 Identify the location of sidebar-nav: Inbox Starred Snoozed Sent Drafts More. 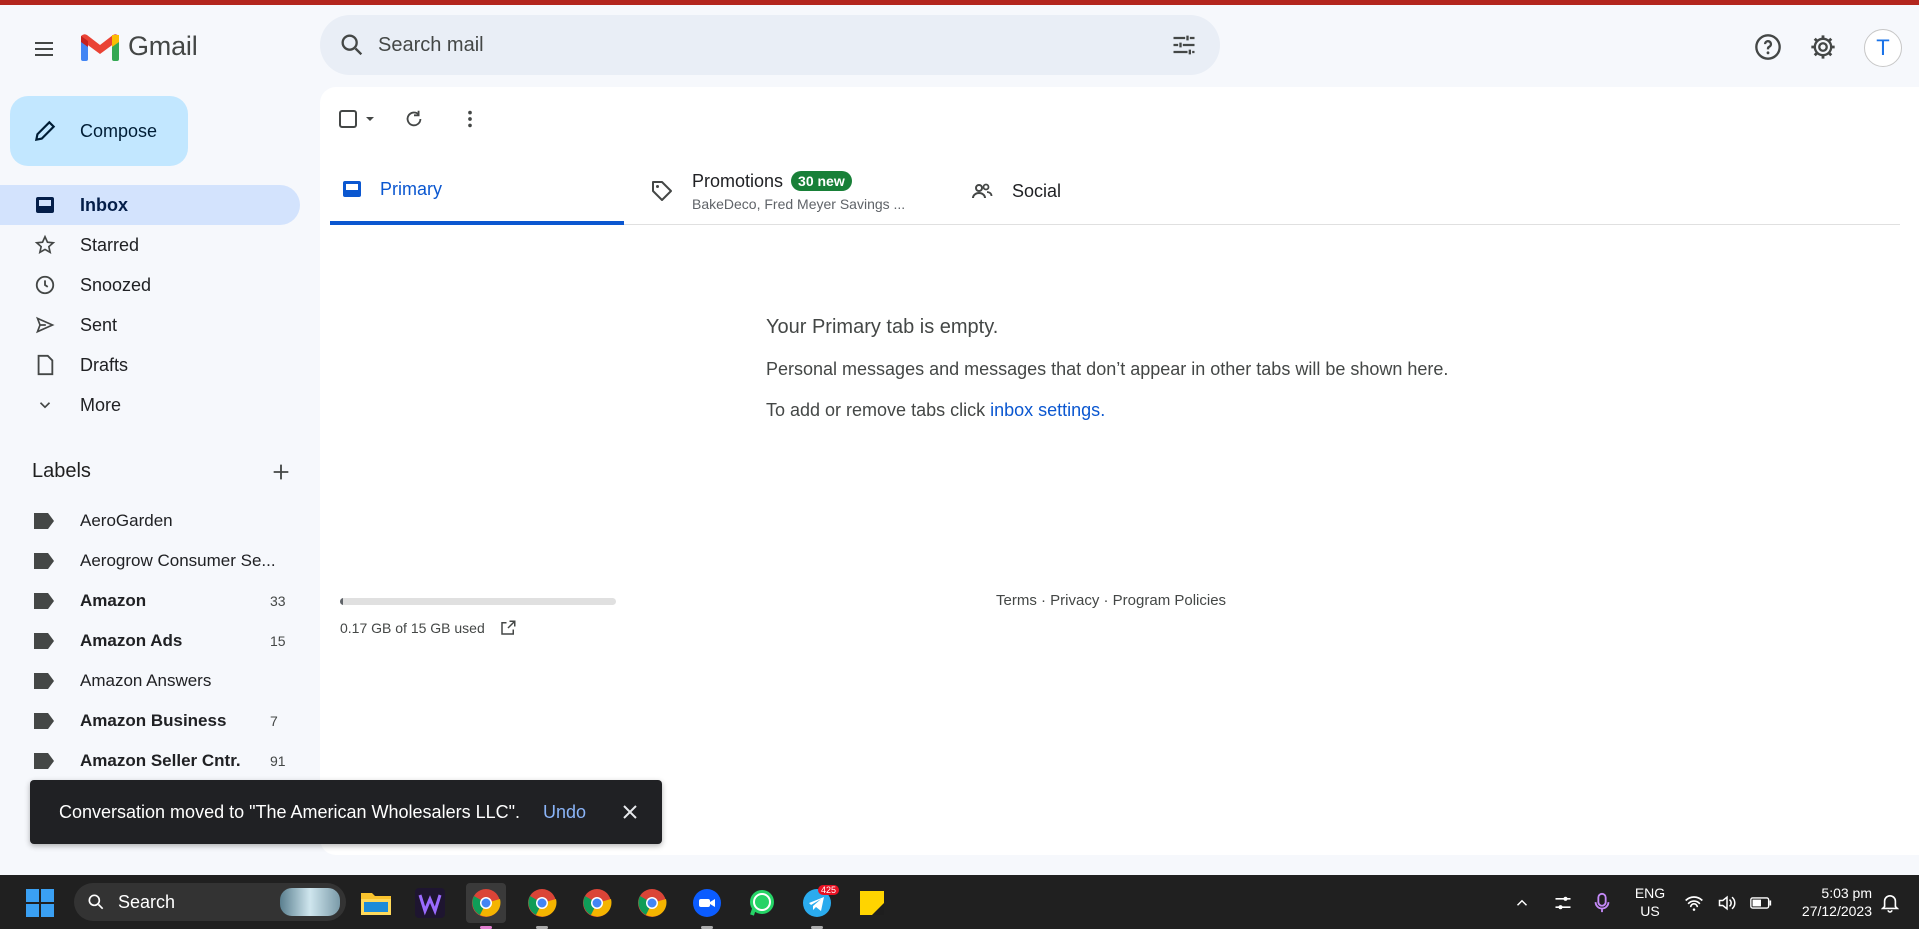
(150, 305).